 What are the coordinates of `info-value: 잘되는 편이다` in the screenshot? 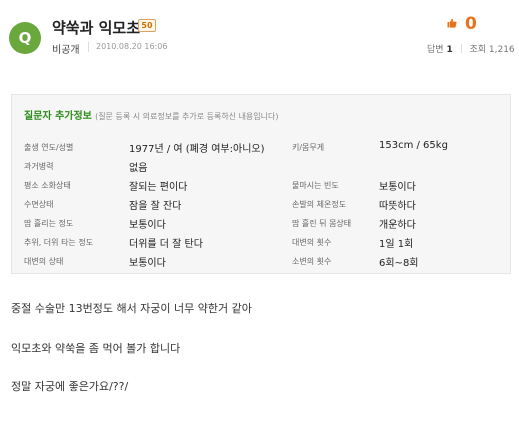 It's located at (158, 187).